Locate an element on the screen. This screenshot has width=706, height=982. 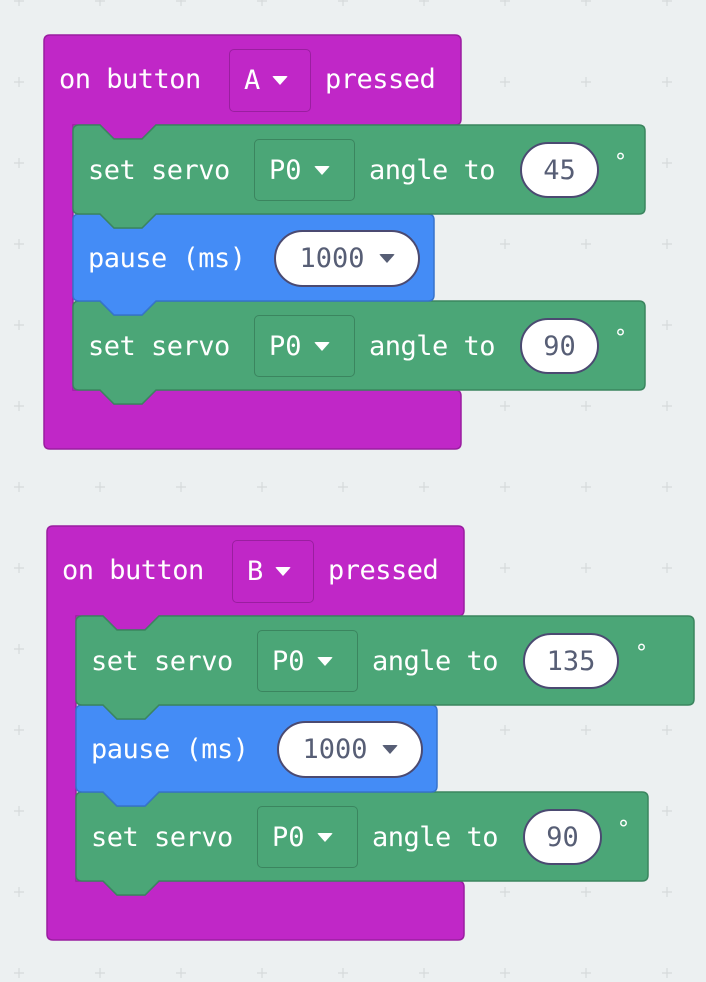
button-dropdown: A is located at coordinates (270, 80).